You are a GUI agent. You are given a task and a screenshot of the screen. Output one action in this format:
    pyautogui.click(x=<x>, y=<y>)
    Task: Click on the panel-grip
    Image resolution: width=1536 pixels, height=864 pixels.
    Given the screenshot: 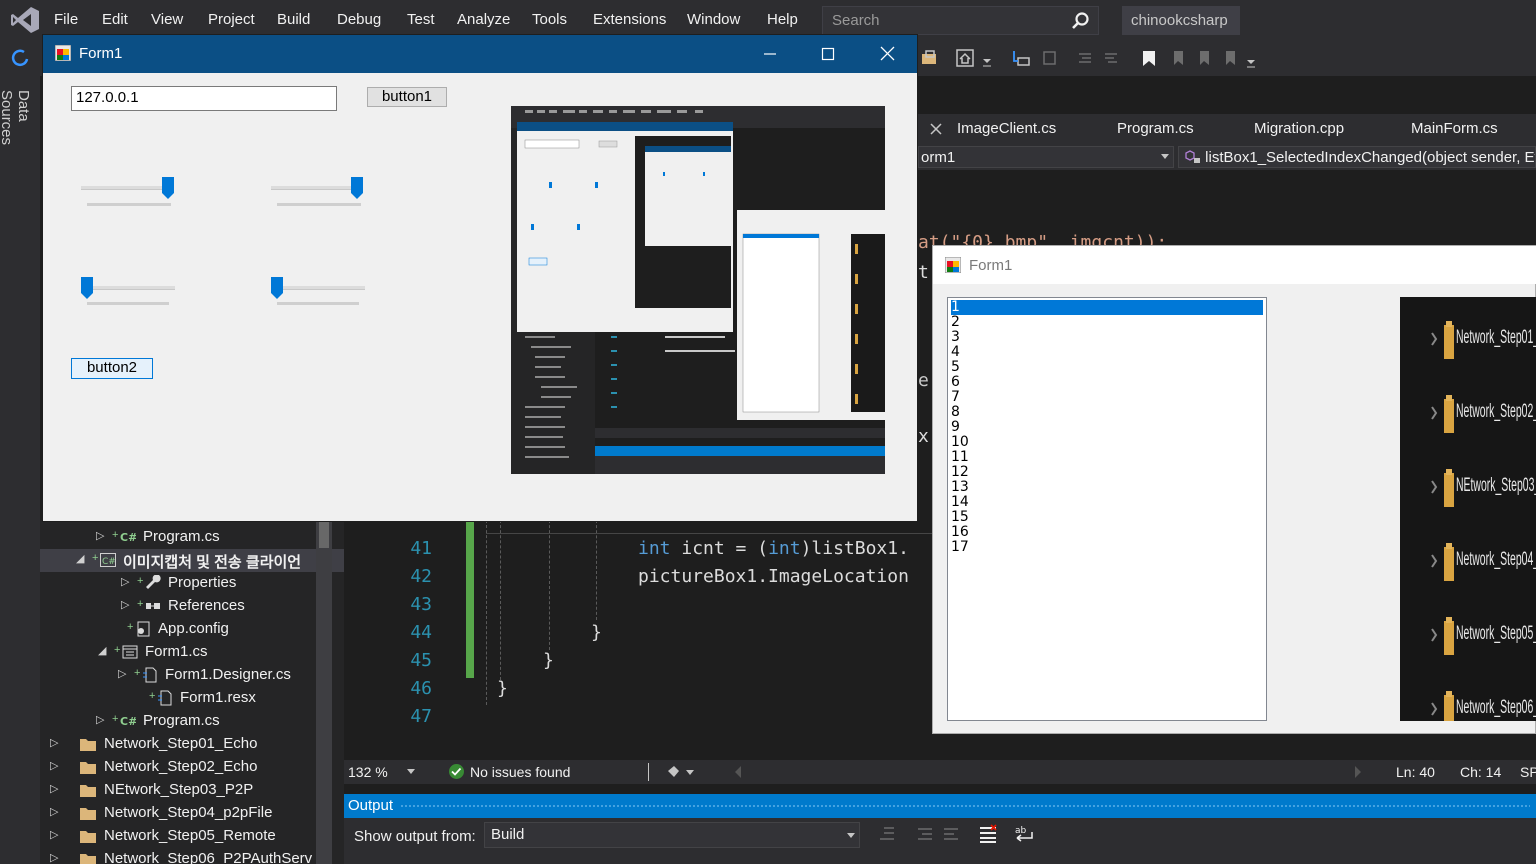 What is the action you would take?
    pyautogui.click(x=965, y=806)
    